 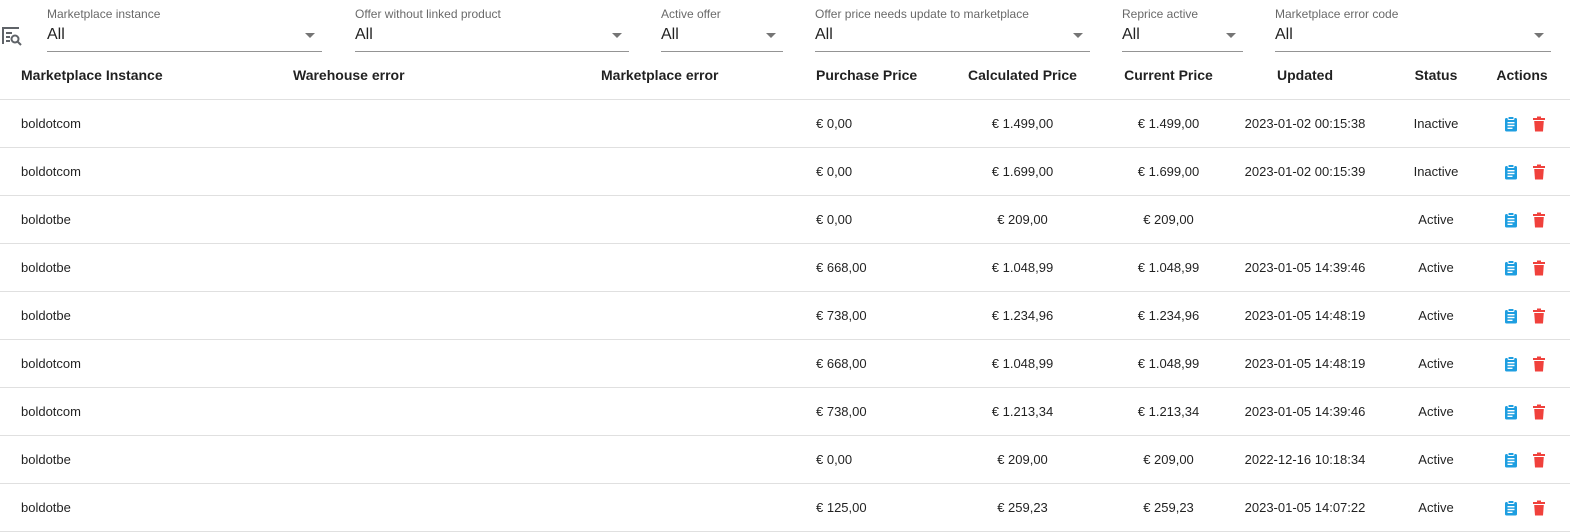 What do you see at coordinates (722, 26) in the screenshot?
I see `filter-active-offer: Active offer All` at bounding box center [722, 26].